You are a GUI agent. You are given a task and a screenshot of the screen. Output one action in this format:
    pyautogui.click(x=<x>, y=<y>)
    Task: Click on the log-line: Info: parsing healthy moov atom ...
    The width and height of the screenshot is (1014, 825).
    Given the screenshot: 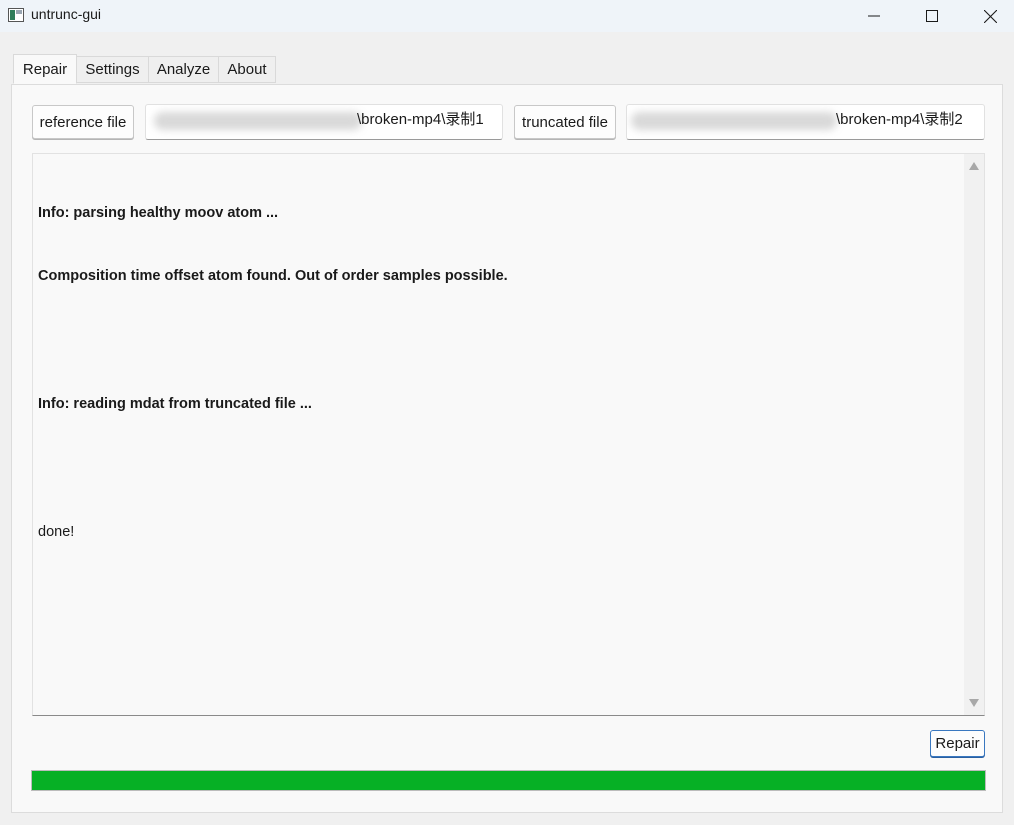 What is the action you would take?
    pyautogui.click(x=158, y=212)
    